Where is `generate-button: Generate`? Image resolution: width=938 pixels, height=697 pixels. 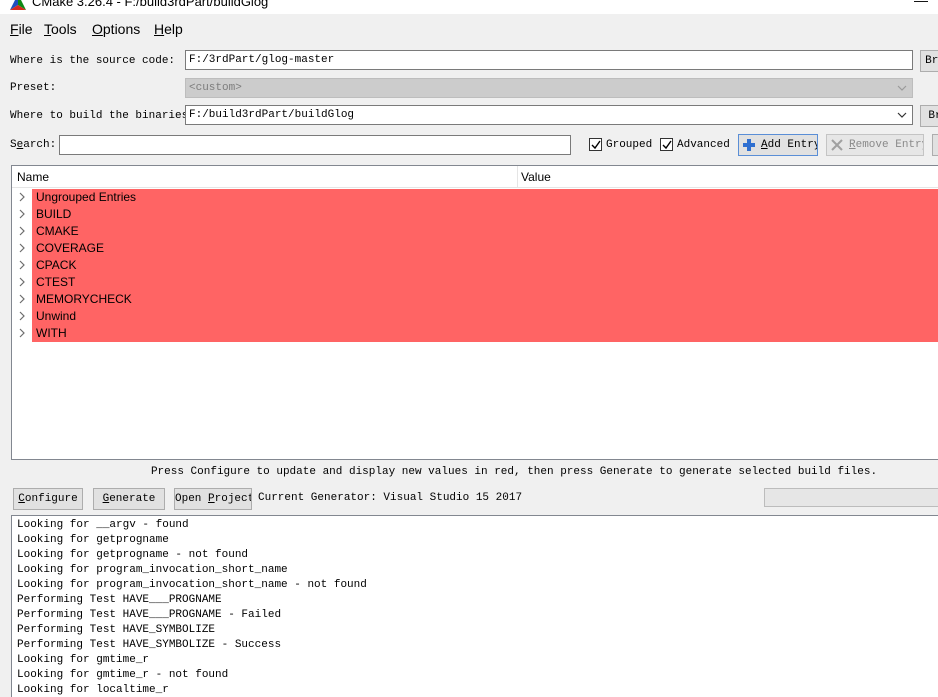
generate-button: Generate is located at coordinates (129, 499).